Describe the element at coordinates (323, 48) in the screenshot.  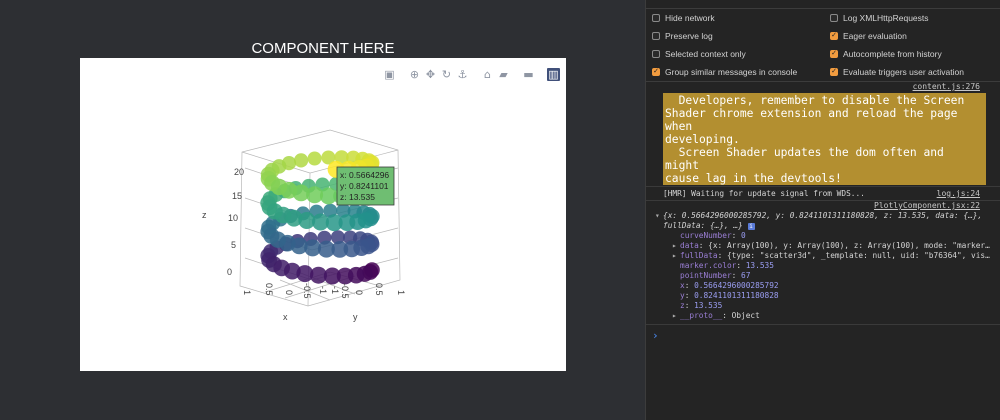
I see `component-title: COMPONENT HERE` at that location.